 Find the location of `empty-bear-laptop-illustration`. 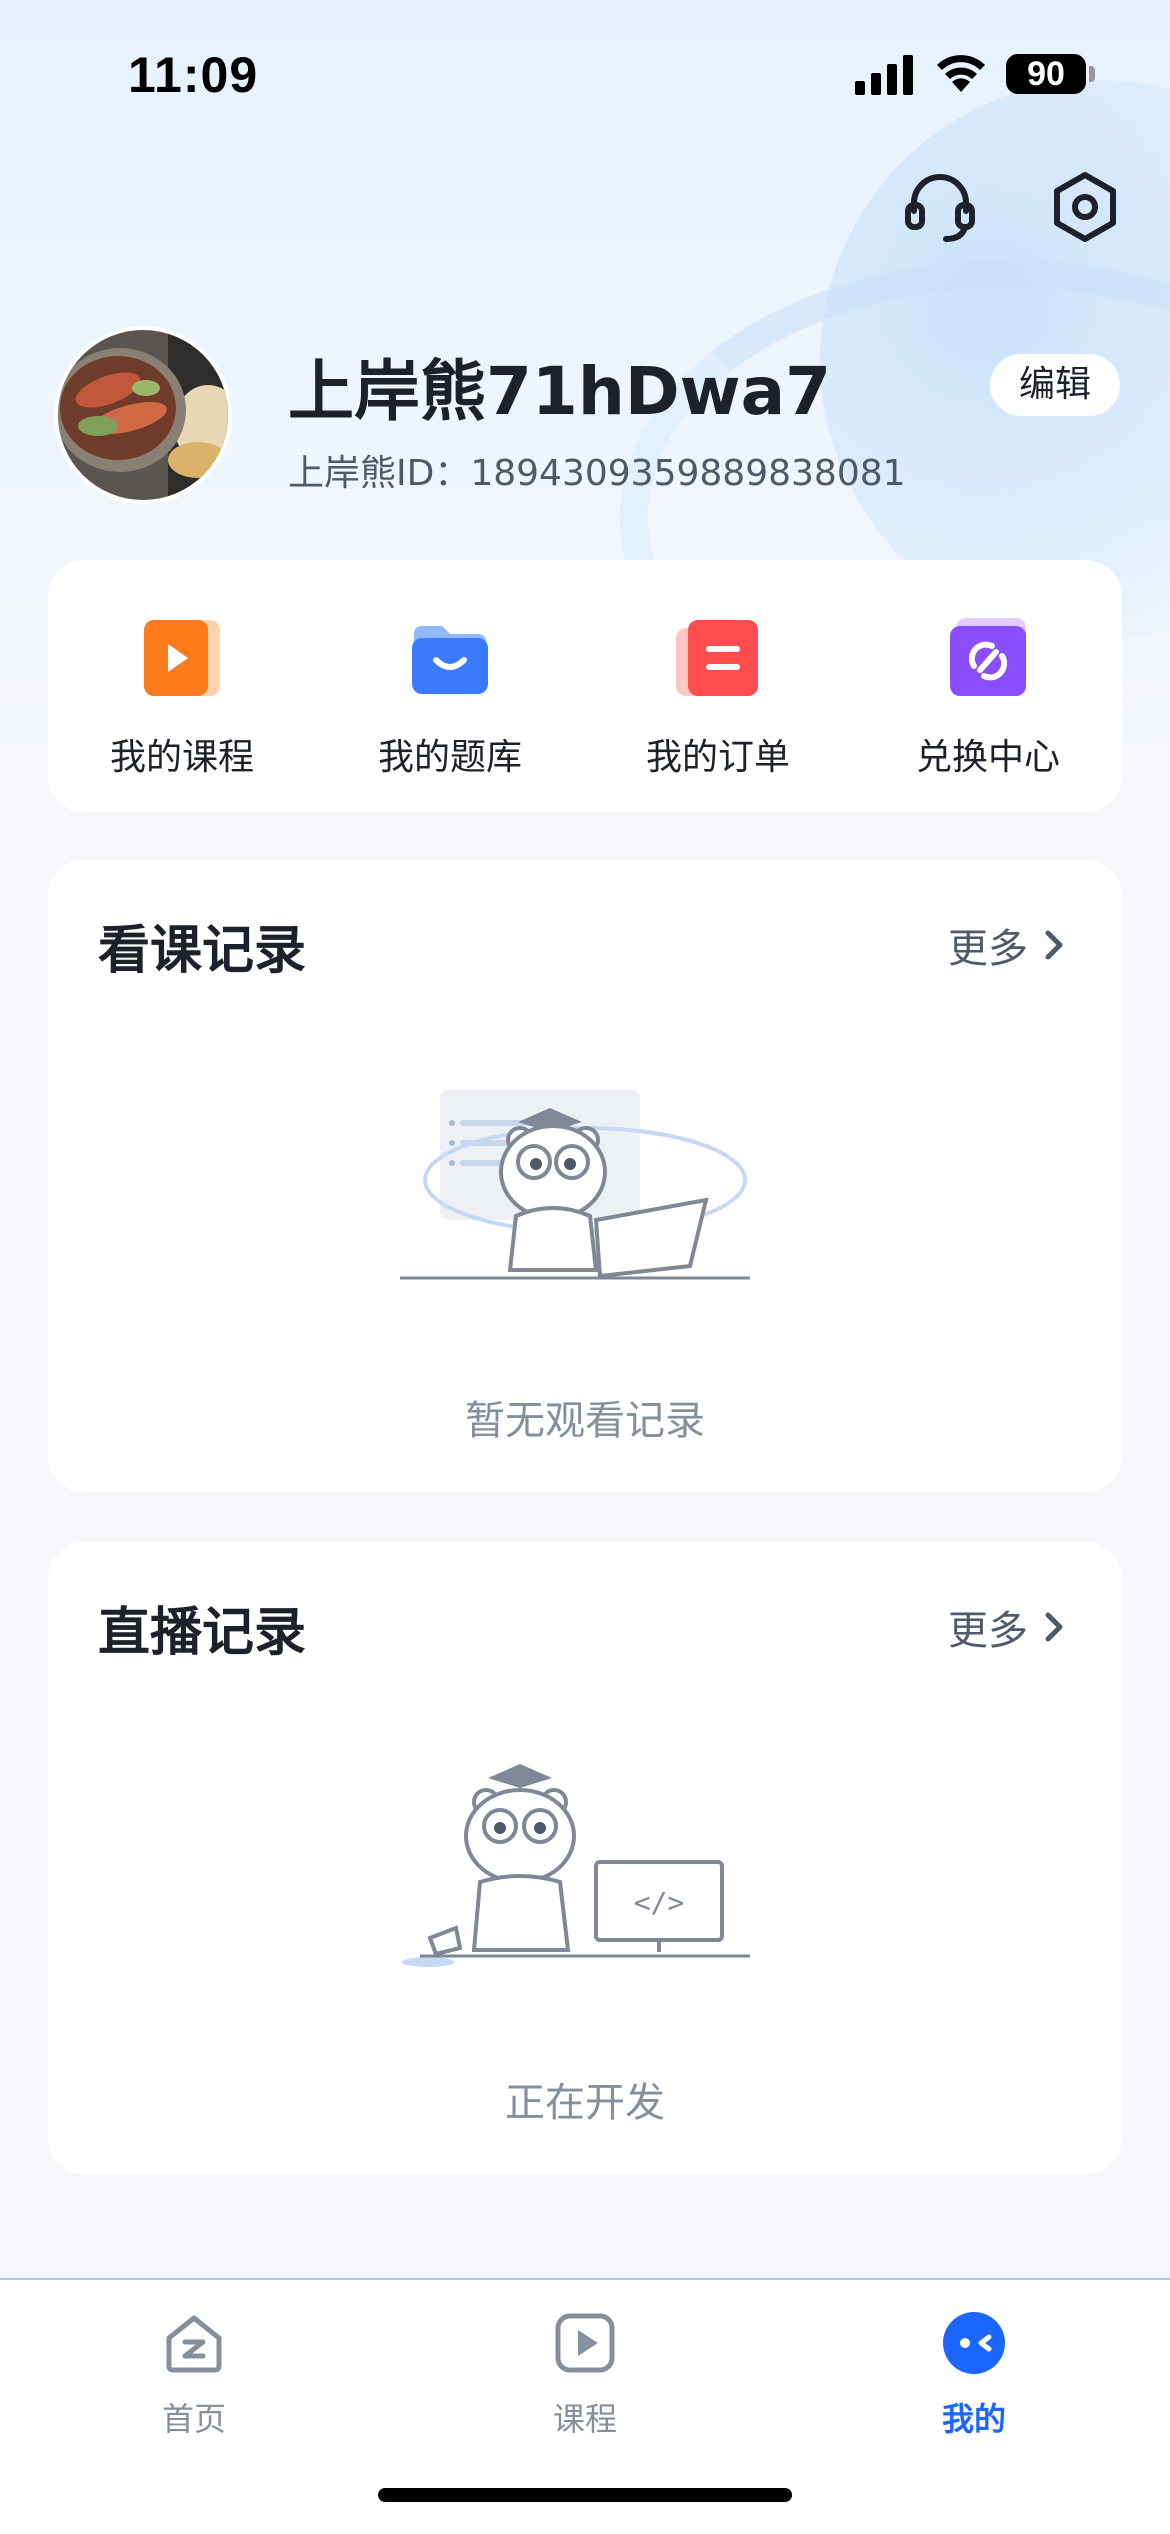

empty-bear-laptop-illustration is located at coordinates (575, 1185).